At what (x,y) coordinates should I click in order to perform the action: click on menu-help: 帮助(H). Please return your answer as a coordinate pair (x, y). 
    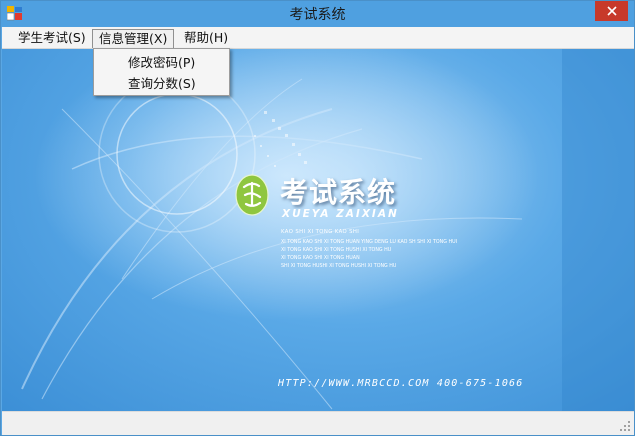
    Looking at the image, I should click on (206, 38).